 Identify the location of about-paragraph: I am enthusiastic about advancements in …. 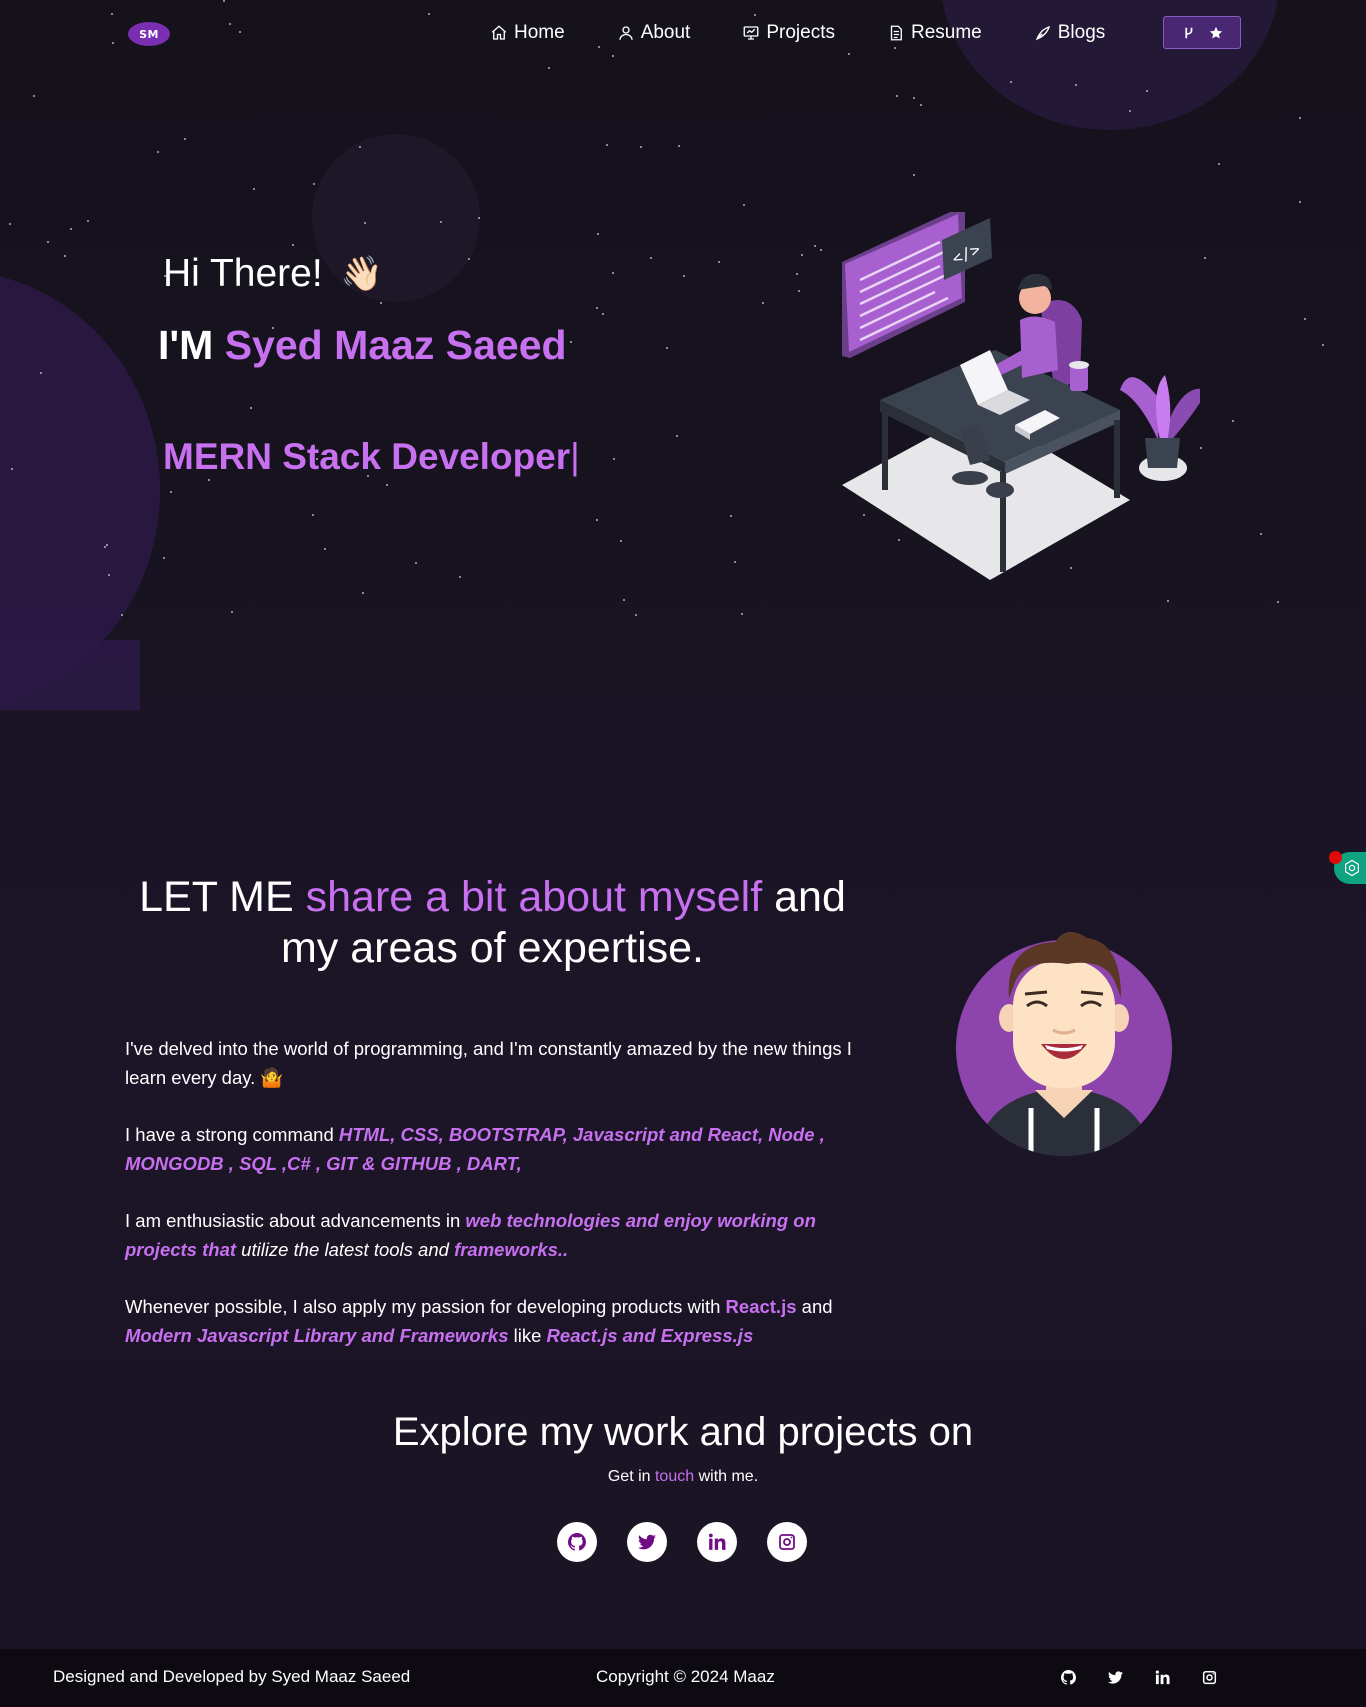
(502, 1235).